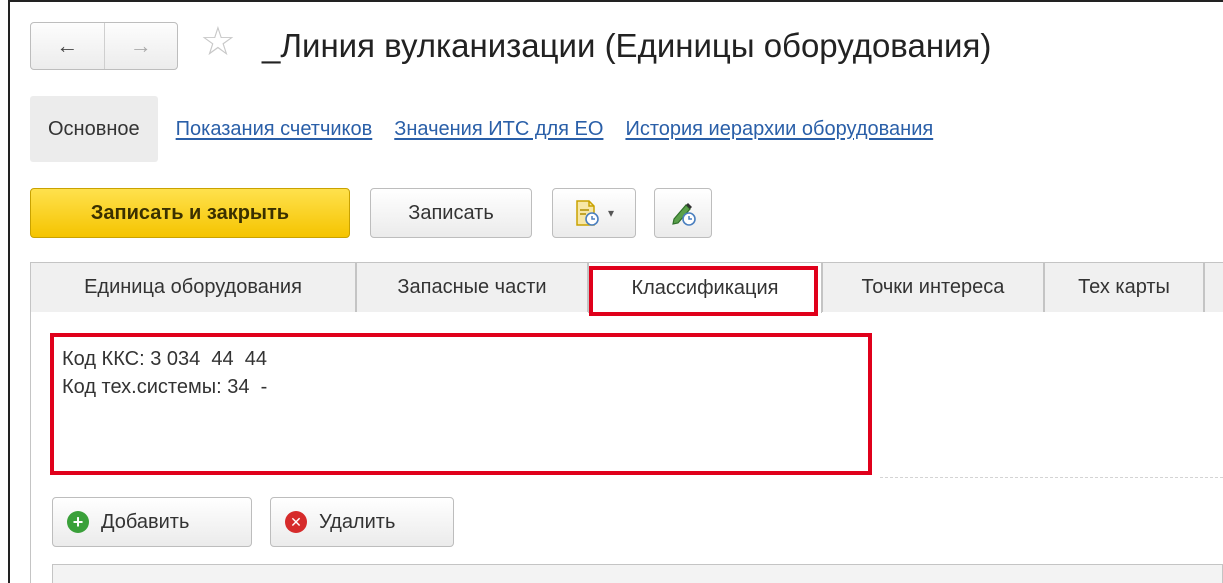 Image resolution: width=1223 pixels, height=583 pixels. Describe the element at coordinates (587, 213) in the screenshot. I see `document-clock-icon` at that location.